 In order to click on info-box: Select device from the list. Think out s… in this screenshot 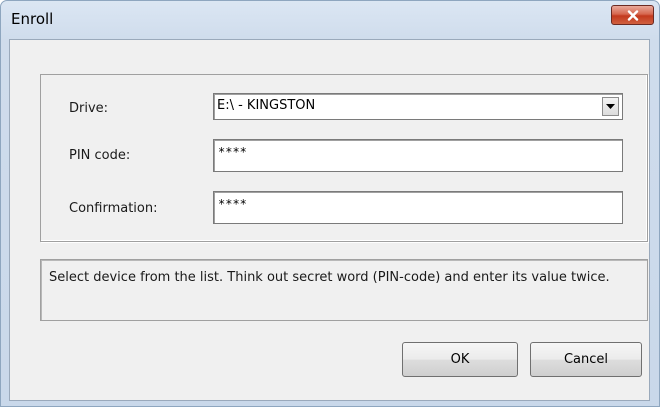, I will do `click(344, 290)`.